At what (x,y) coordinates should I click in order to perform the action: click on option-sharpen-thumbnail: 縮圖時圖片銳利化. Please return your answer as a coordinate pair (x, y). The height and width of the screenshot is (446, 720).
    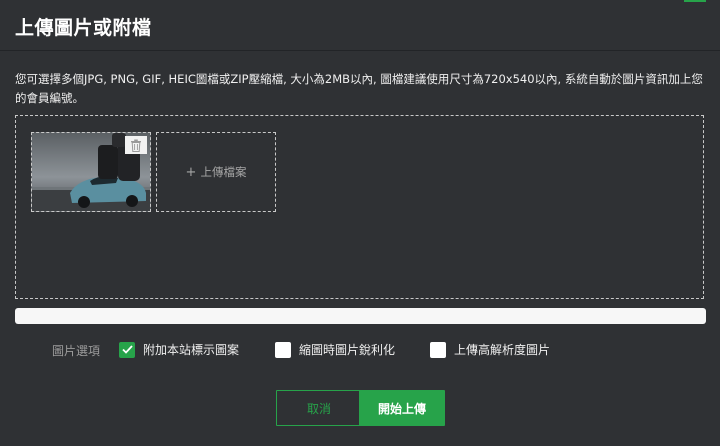
    Looking at the image, I should click on (335, 349).